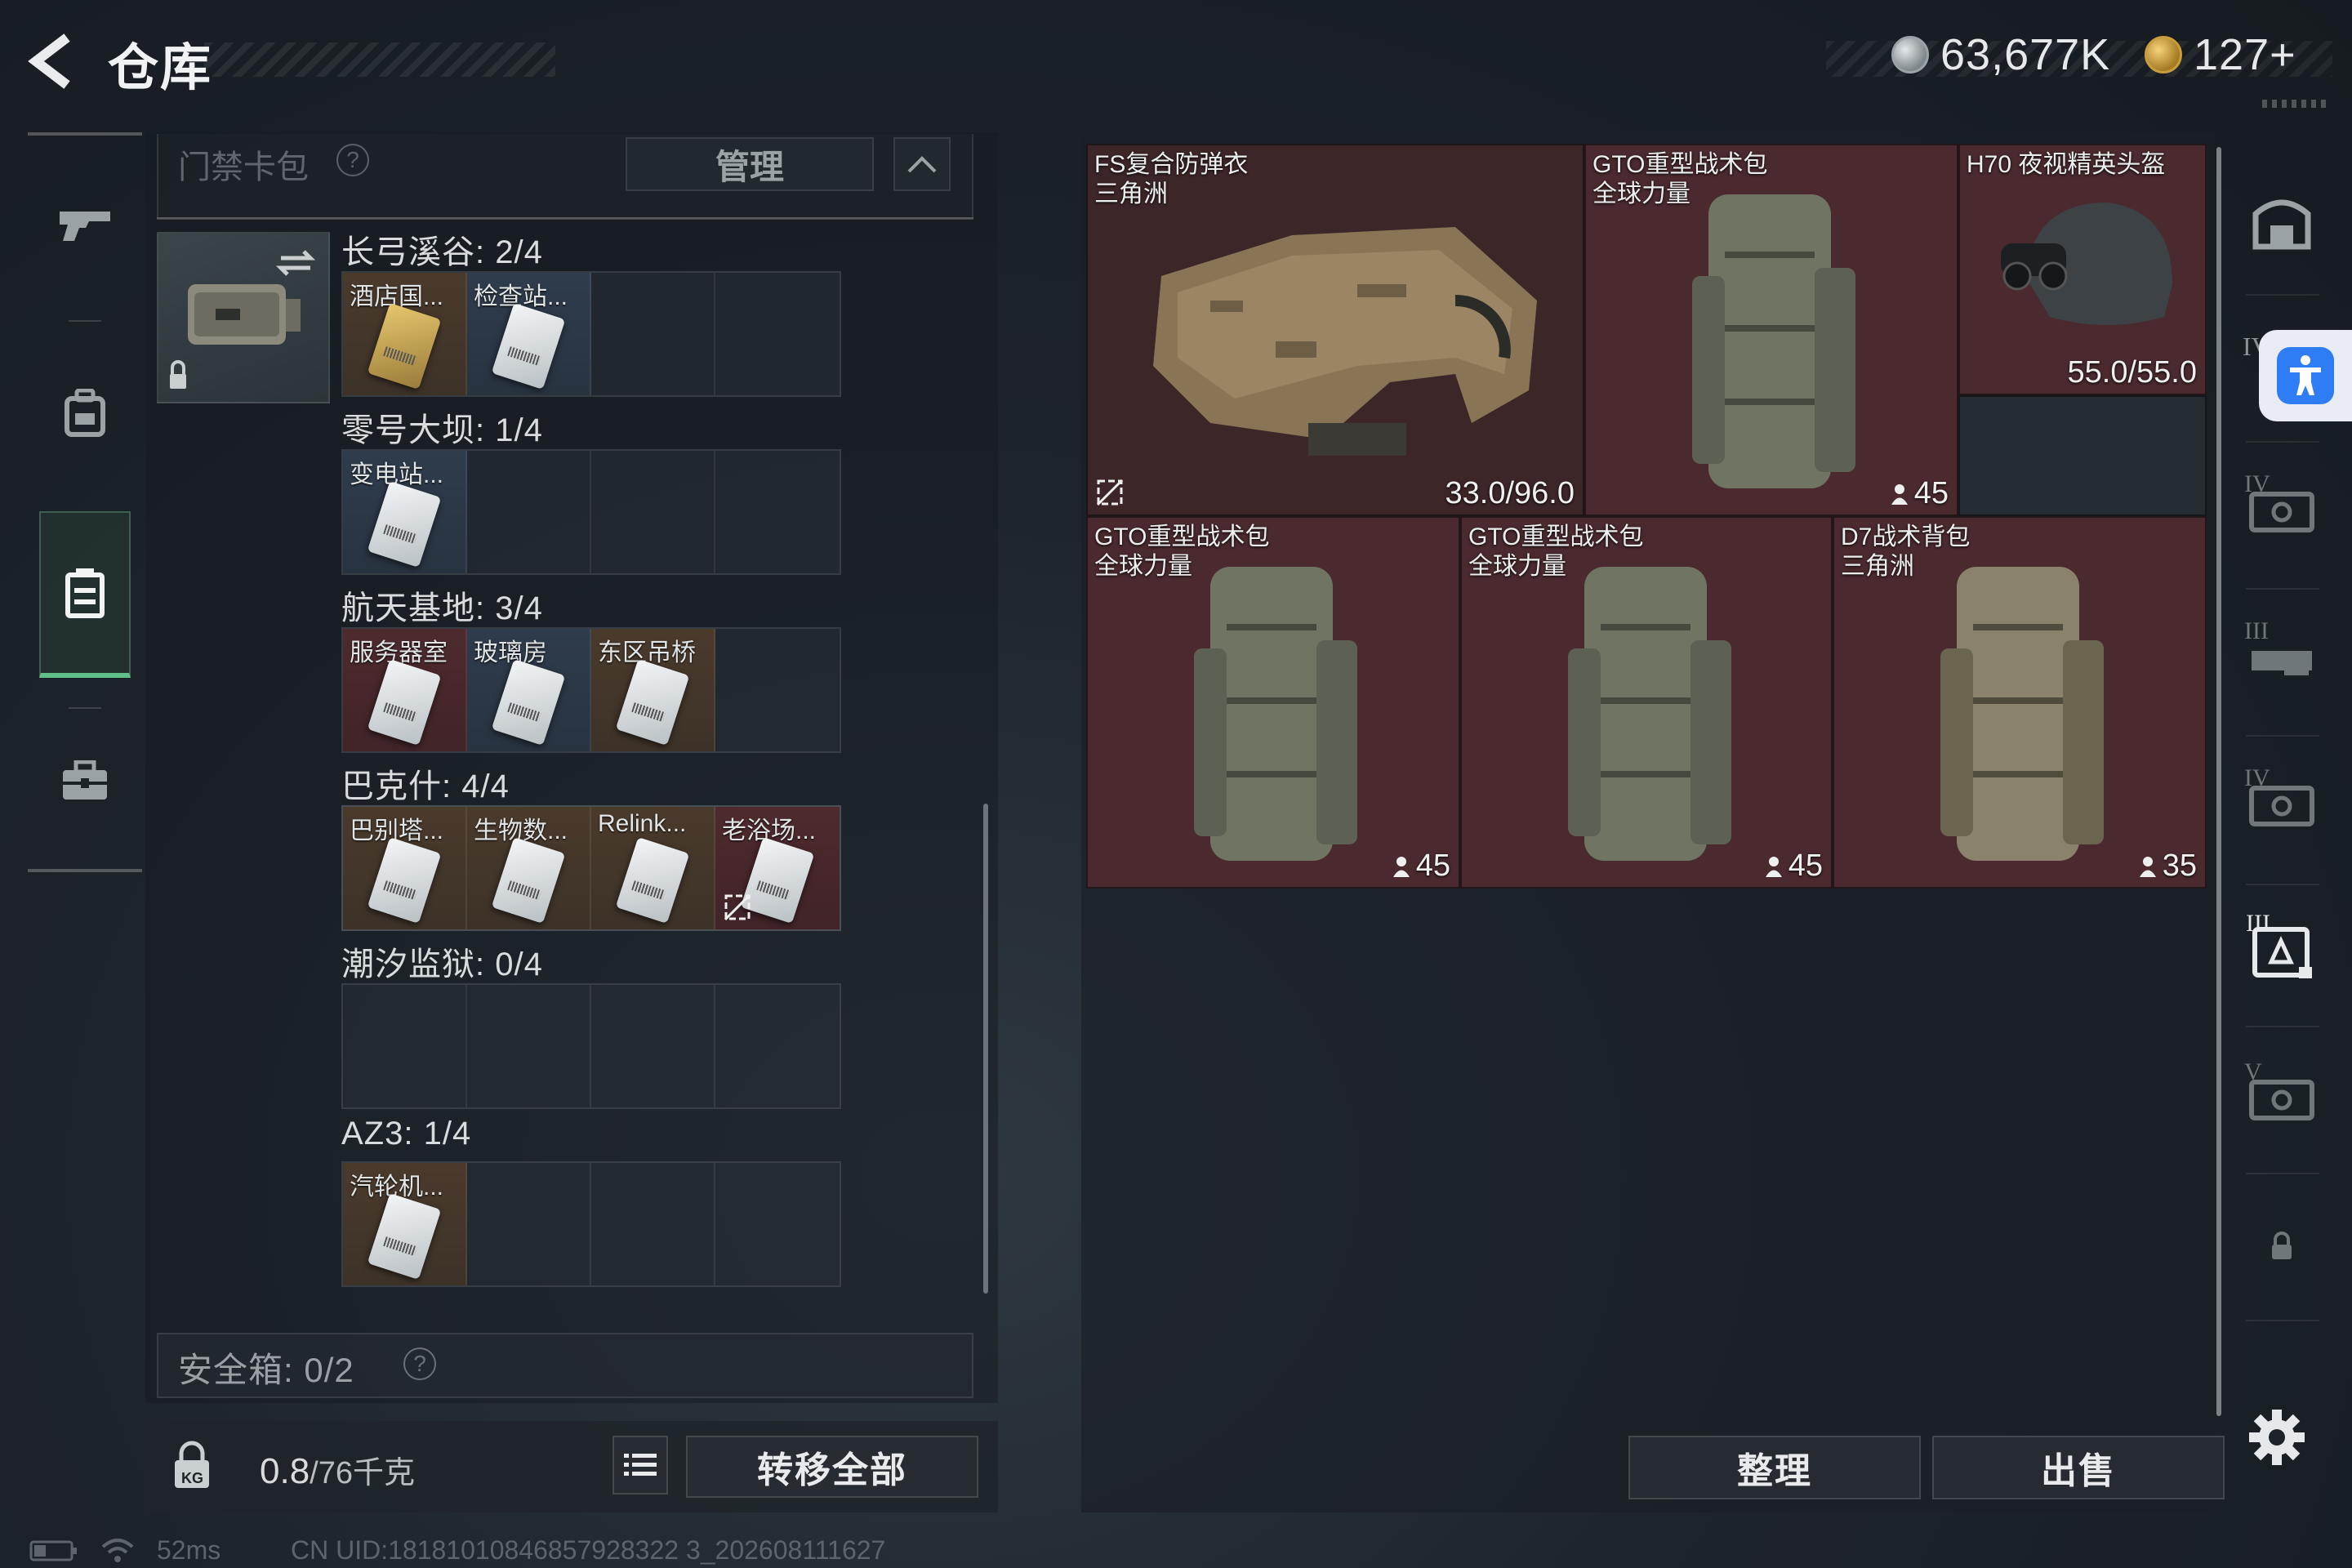 This screenshot has width=2352, height=1568. I want to click on stash-tab-2: IV, so click(2282, 508).